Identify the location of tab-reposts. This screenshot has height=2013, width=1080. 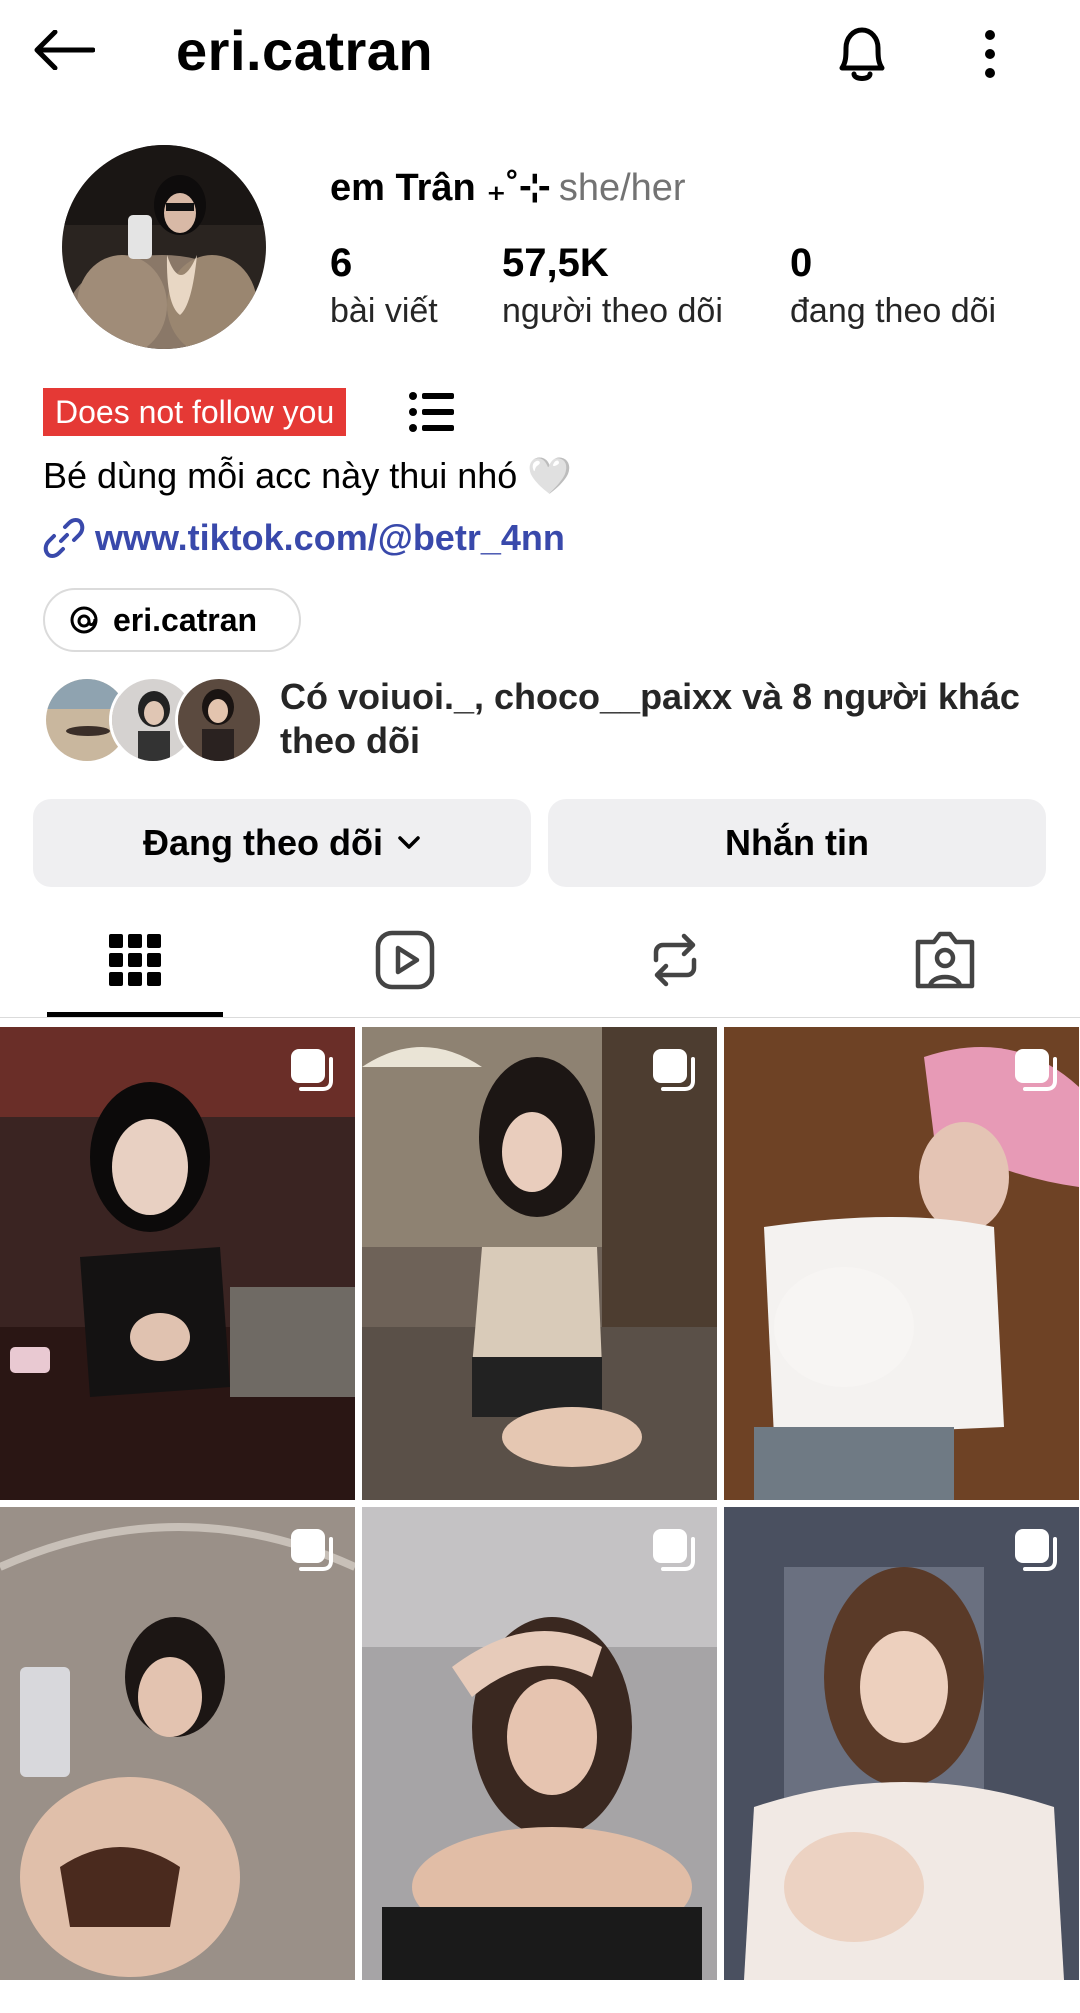
(675, 960).